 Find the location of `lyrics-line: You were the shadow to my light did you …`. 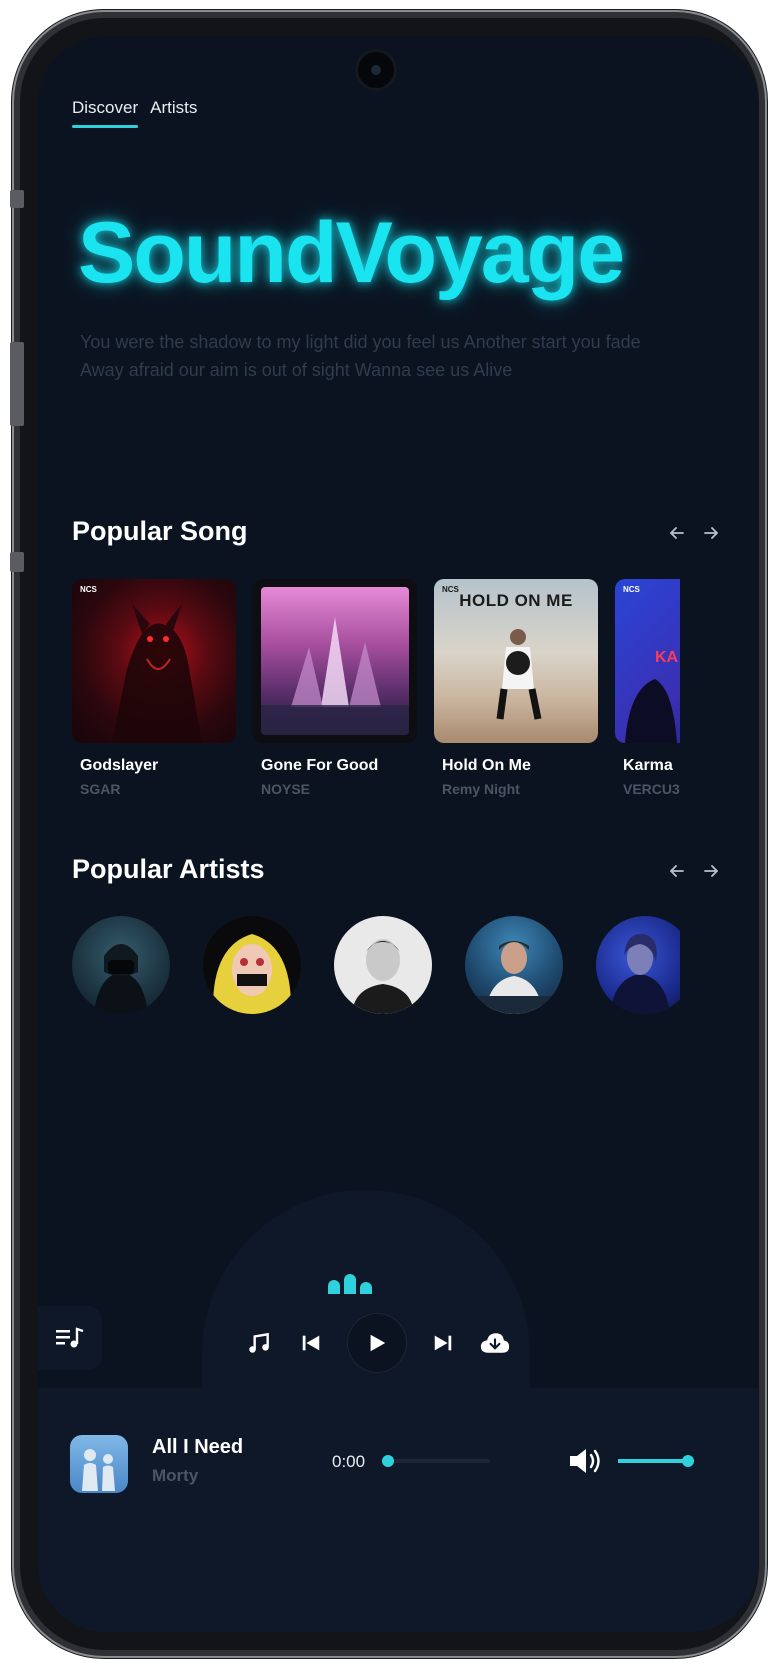

lyrics-line: You were the shadow to my light did you … is located at coordinates (360, 342).